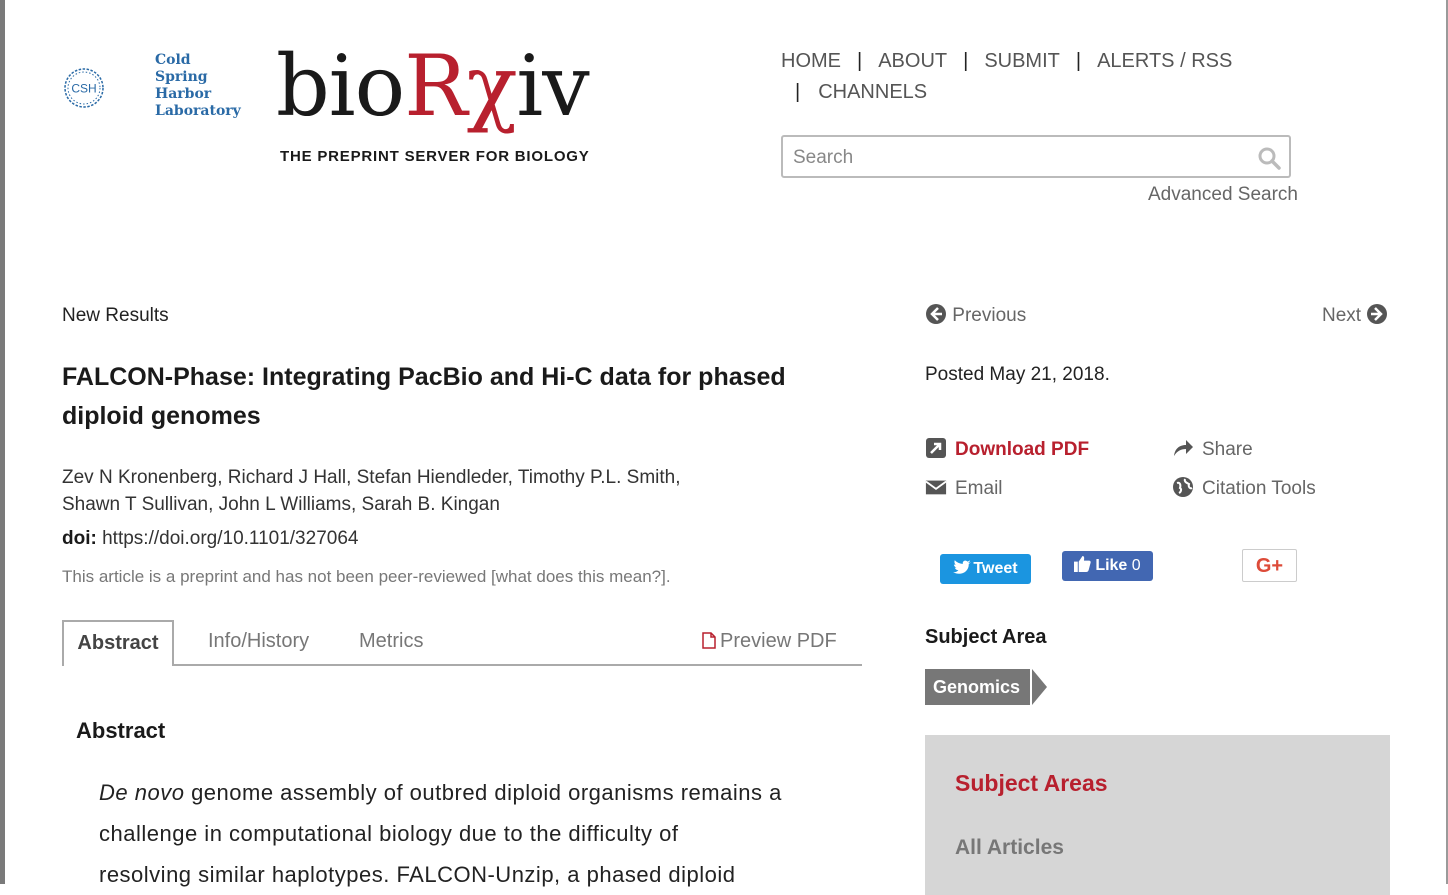 This screenshot has width=1448, height=895. Describe the element at coordinates (778, 641) in the screenshot. I see `preview-pdf-label: Preview PDF` at that location.